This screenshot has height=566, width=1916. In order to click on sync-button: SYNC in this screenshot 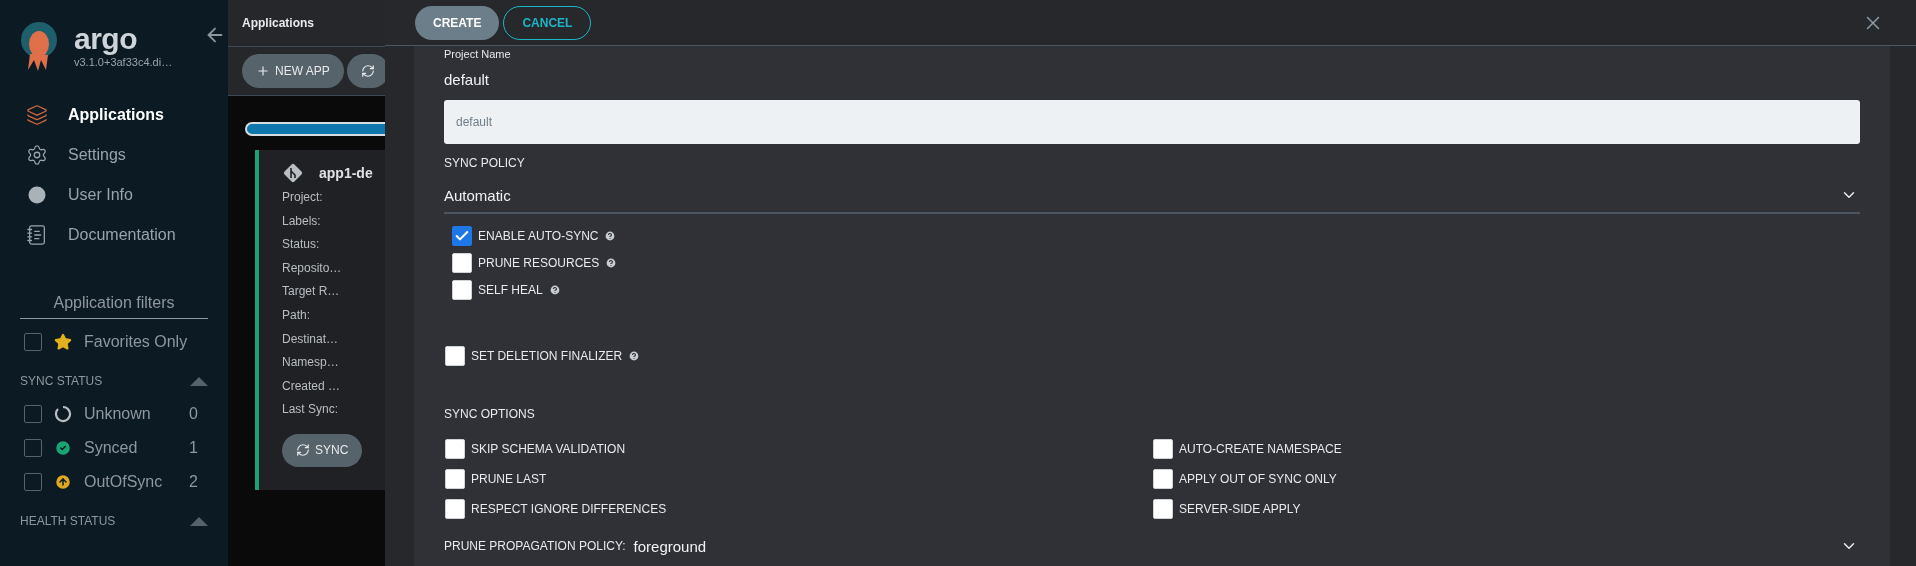, I will do `click(322, 450)`.